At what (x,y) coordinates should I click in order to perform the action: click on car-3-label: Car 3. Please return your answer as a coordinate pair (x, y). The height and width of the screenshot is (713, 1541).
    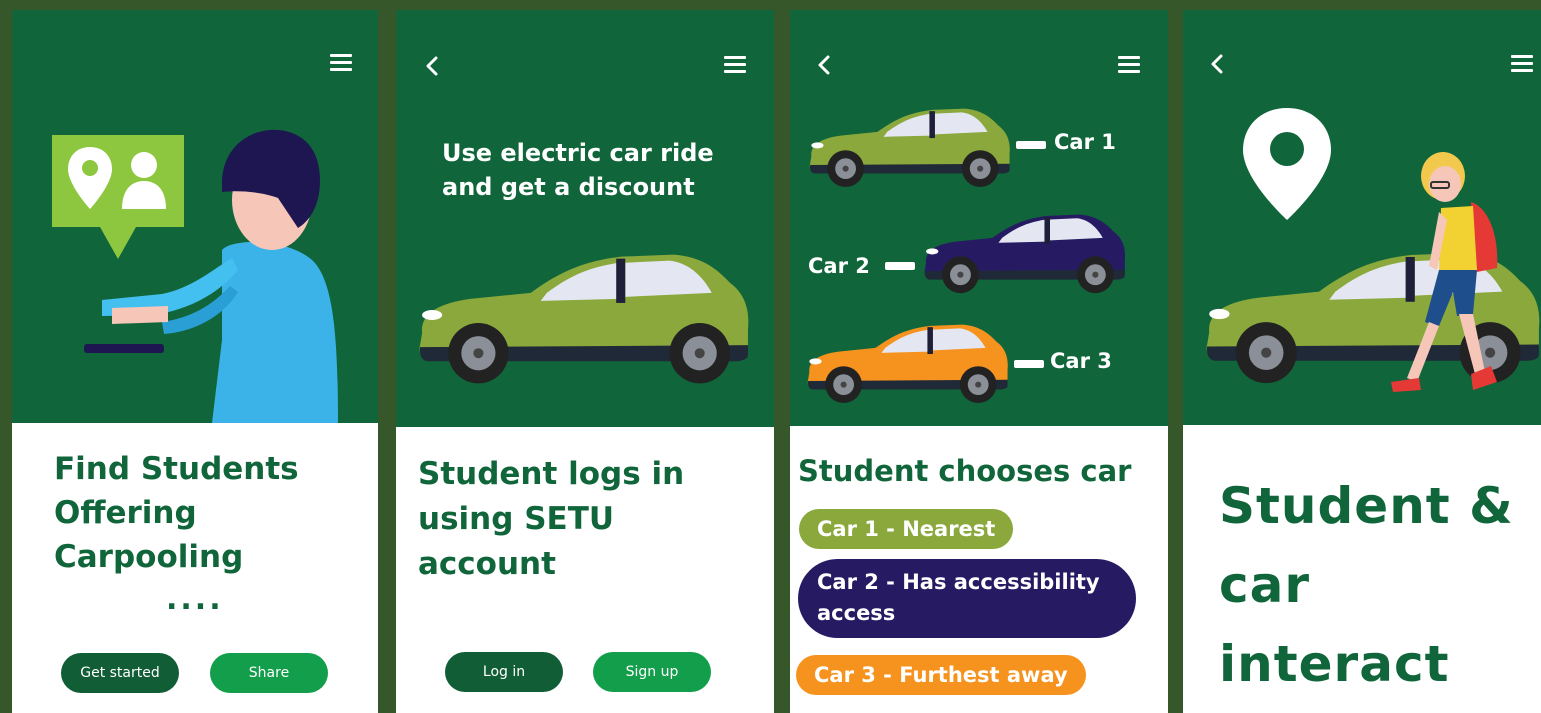
    Looking at the image, I should click on (1081, 361).